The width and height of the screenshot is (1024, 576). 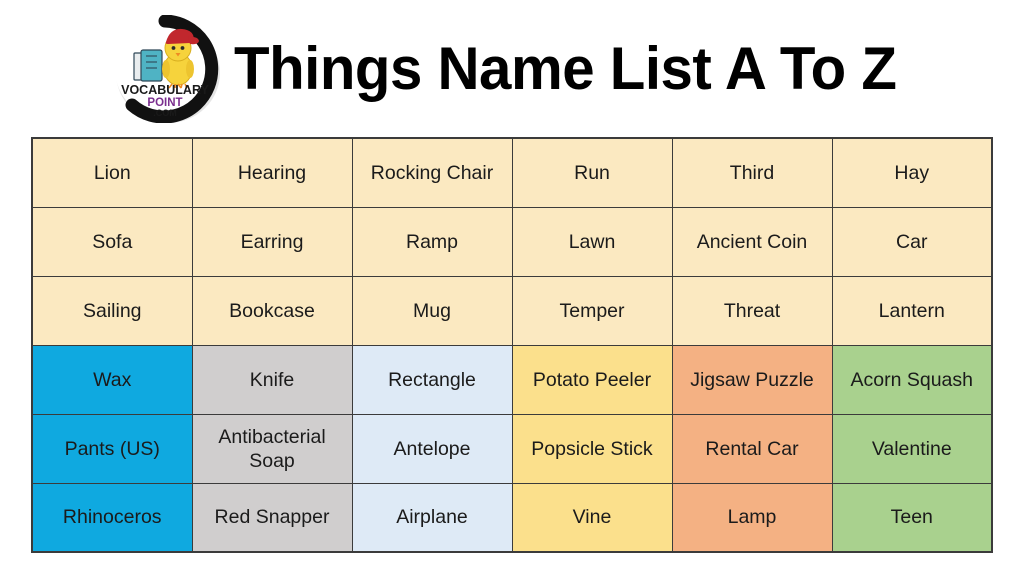 What do you see at coordinates (272, 241) in the screenshot?
I see `table-cell: Earring` at bounding box center [272, 241].